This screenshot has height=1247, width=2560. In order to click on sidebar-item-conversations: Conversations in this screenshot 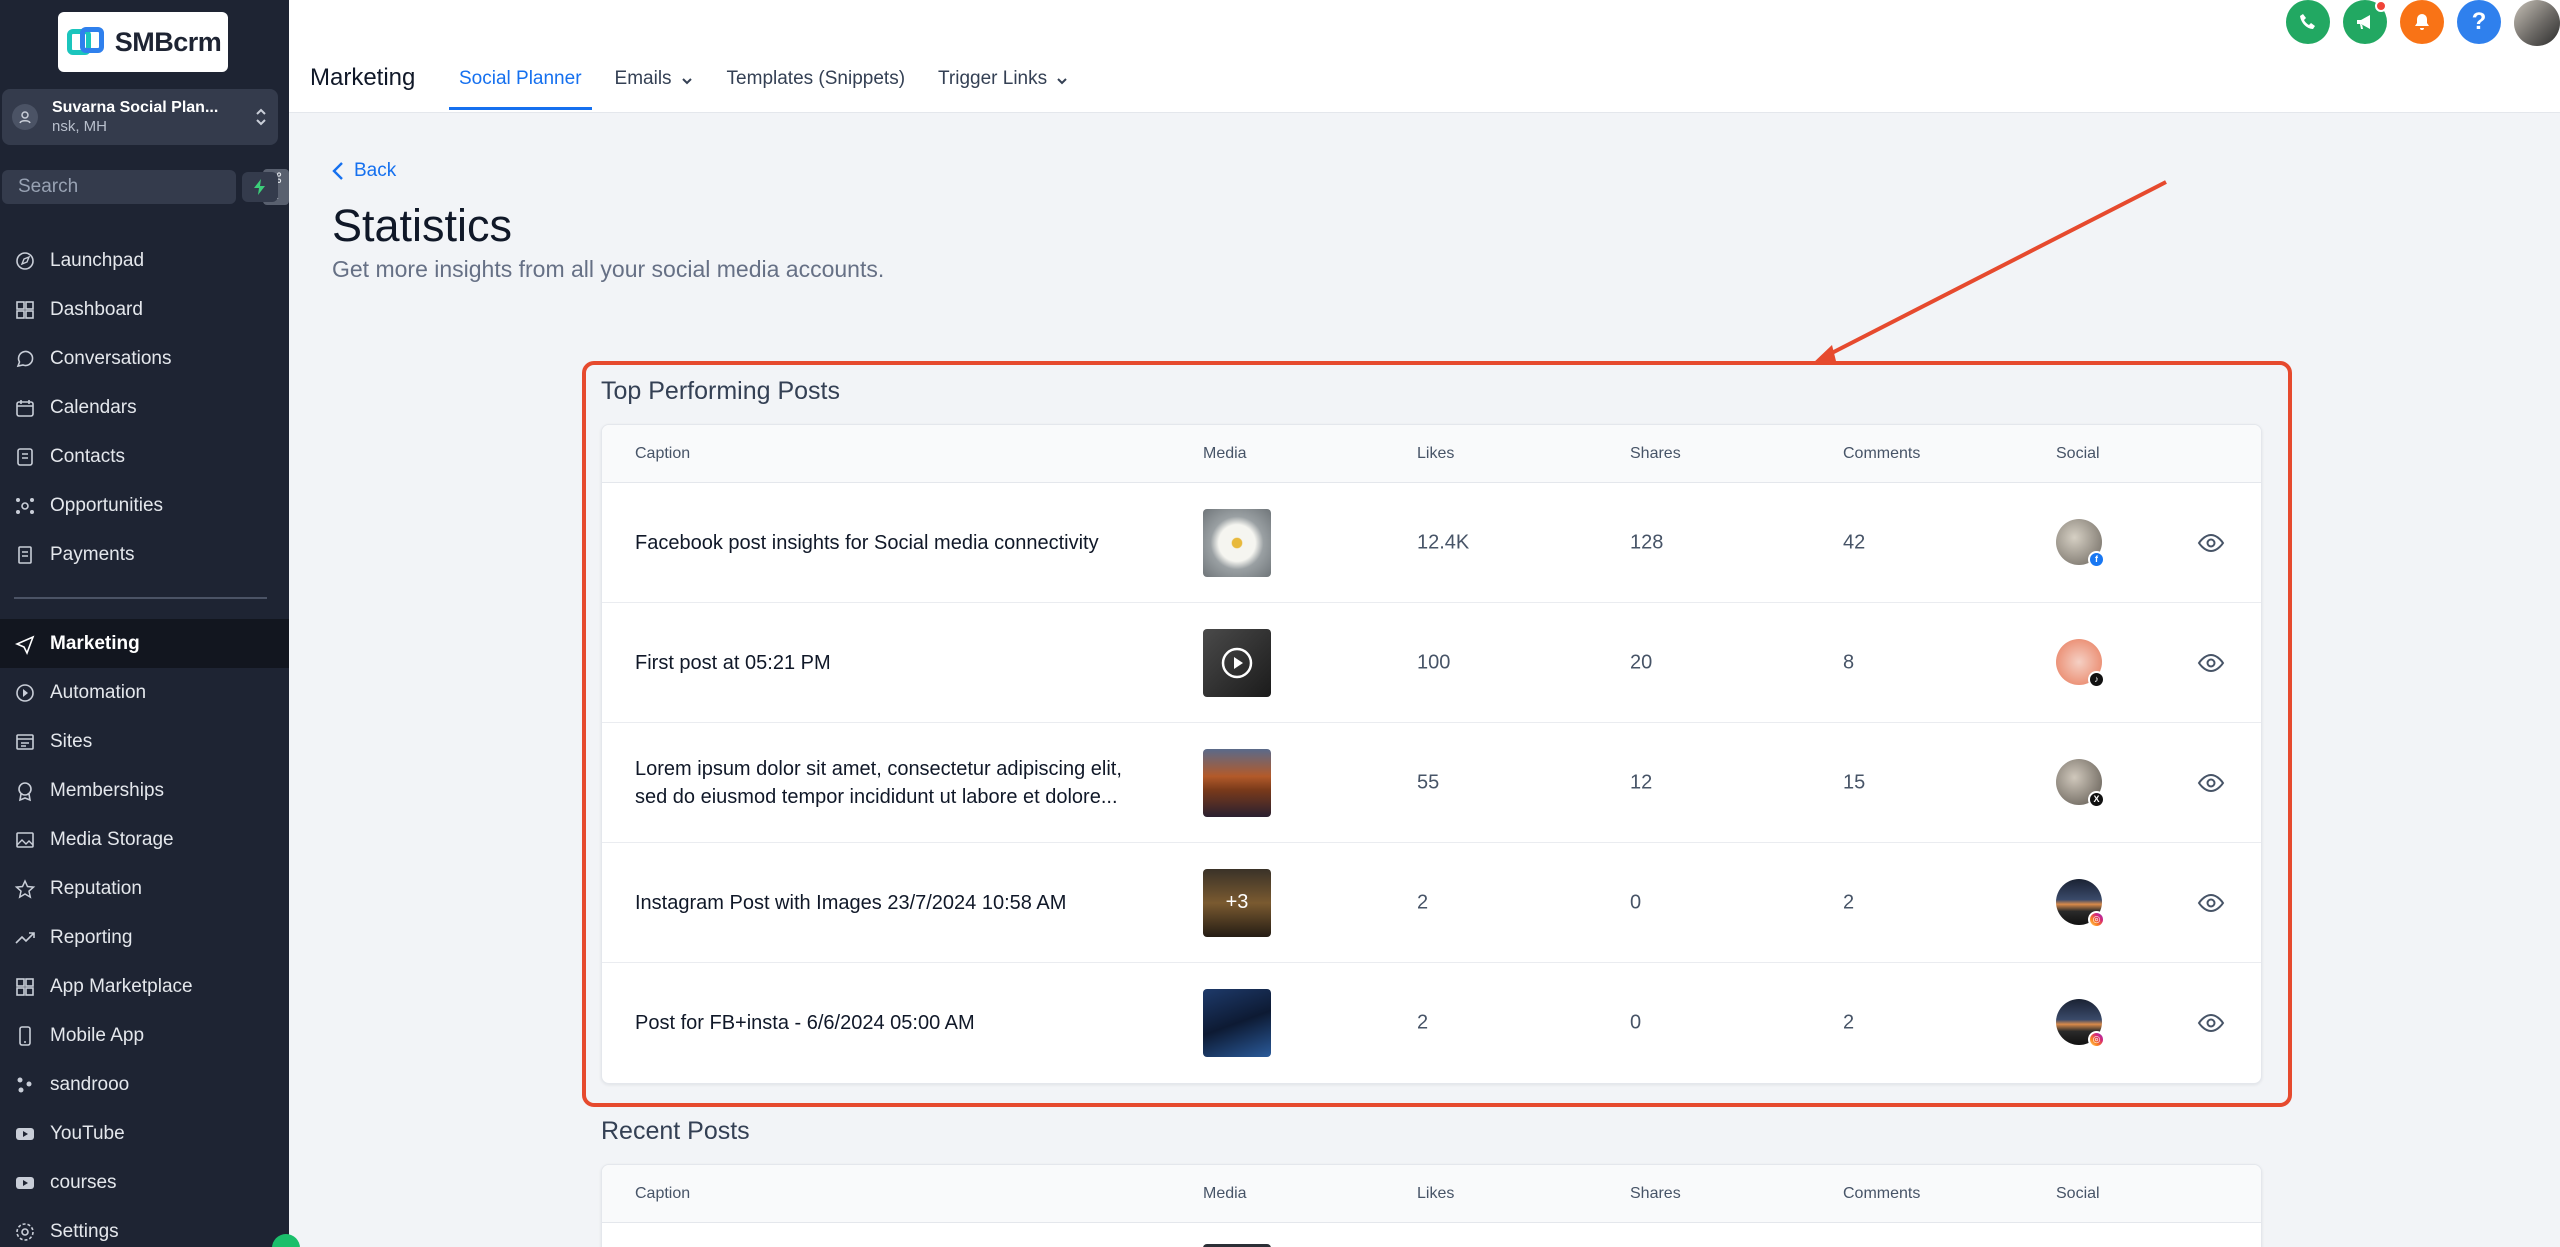, I will do `click(144, 358)`.